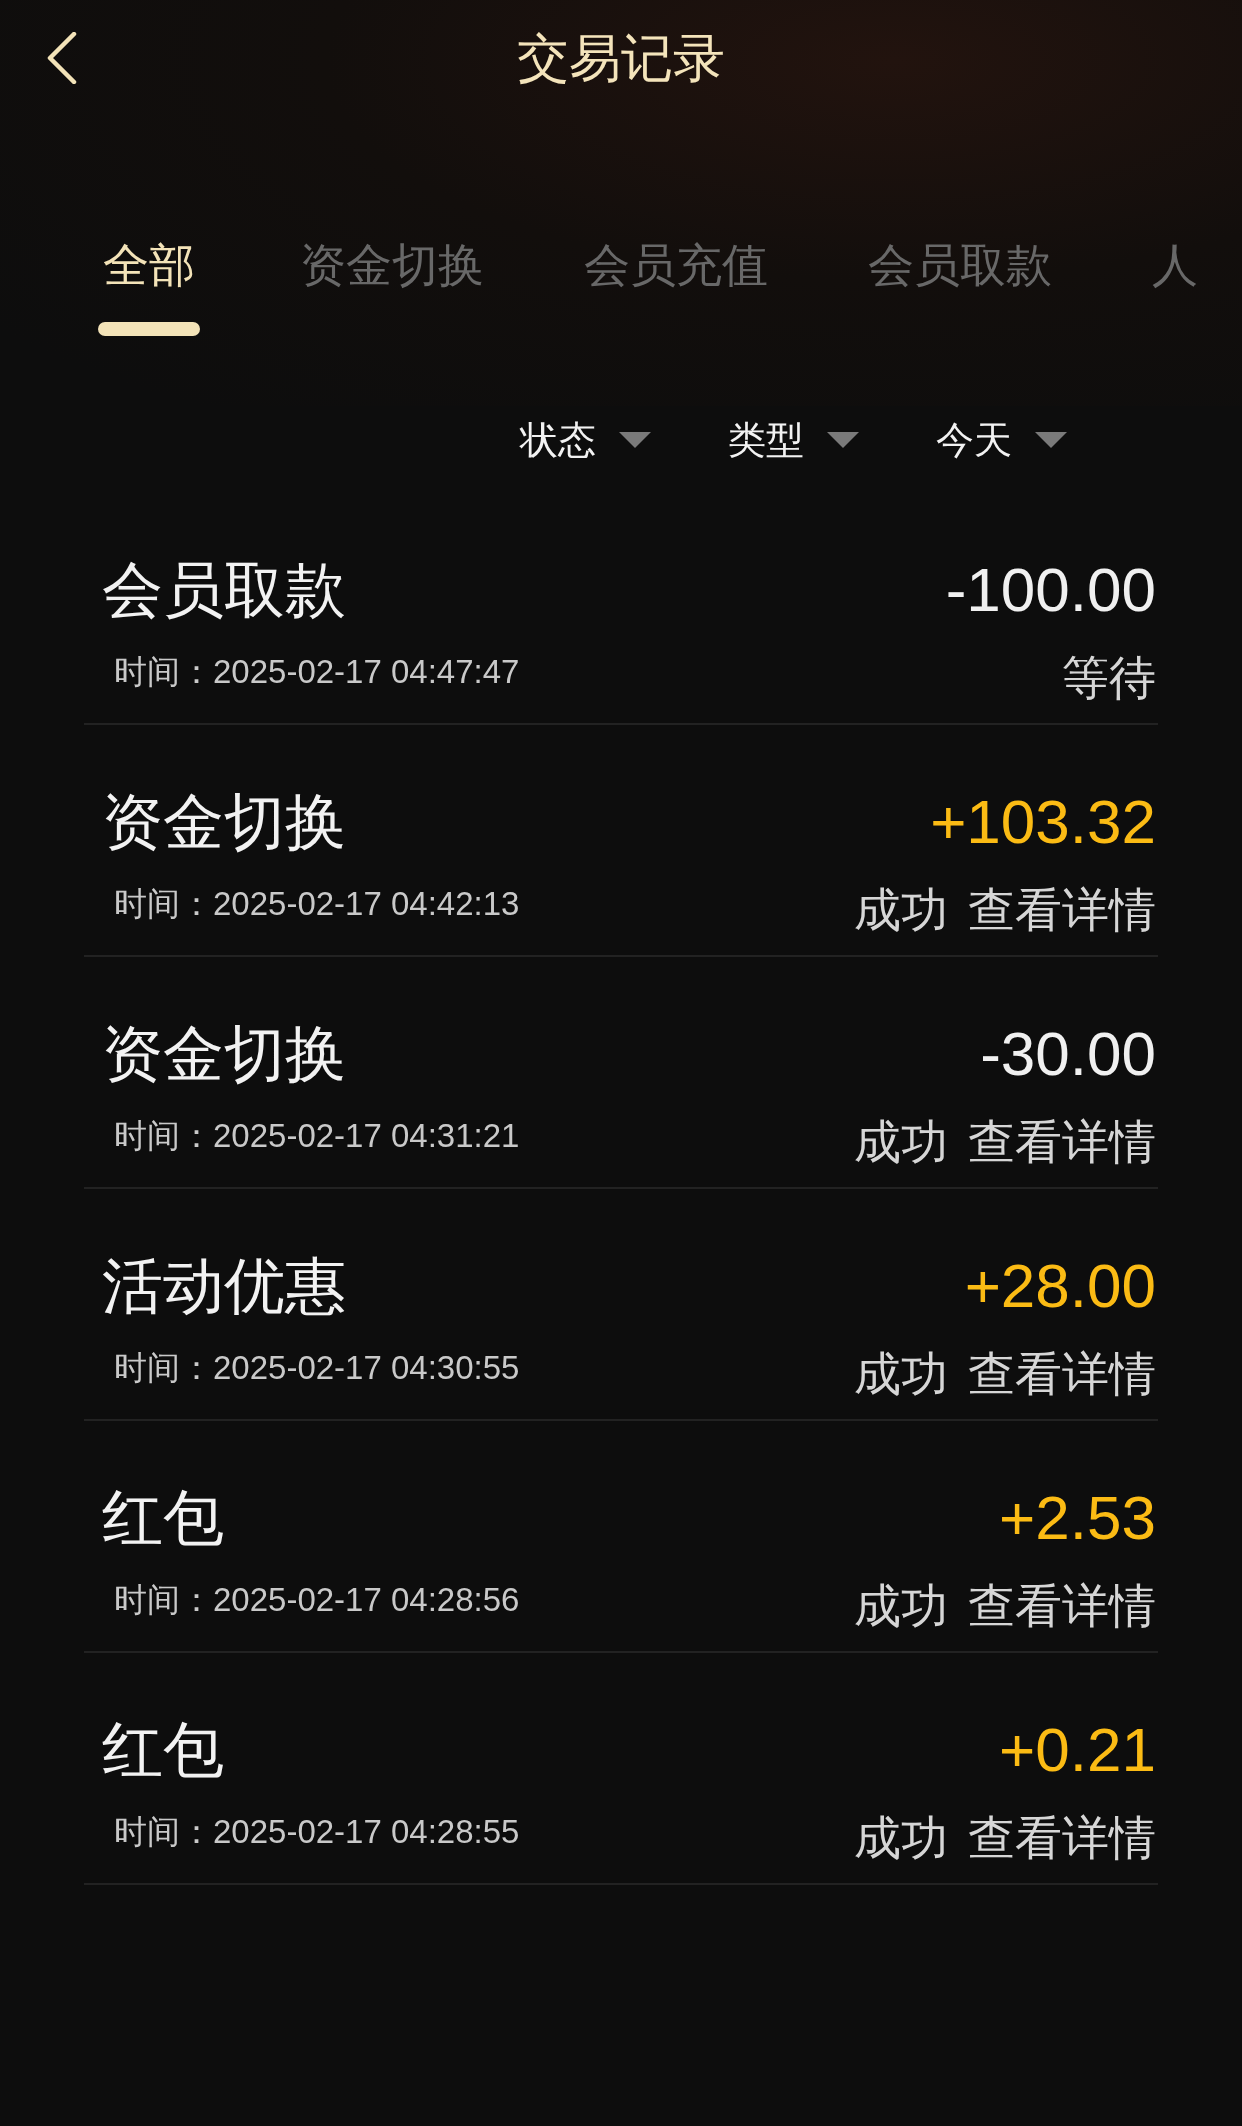 Image resolution: width=1242 pixels, height=2126 pixels. What do you see at coordinates (1109, 678) in the screenshot?
I see `transaction-status: 等待` at bounding box center [1109, 678].